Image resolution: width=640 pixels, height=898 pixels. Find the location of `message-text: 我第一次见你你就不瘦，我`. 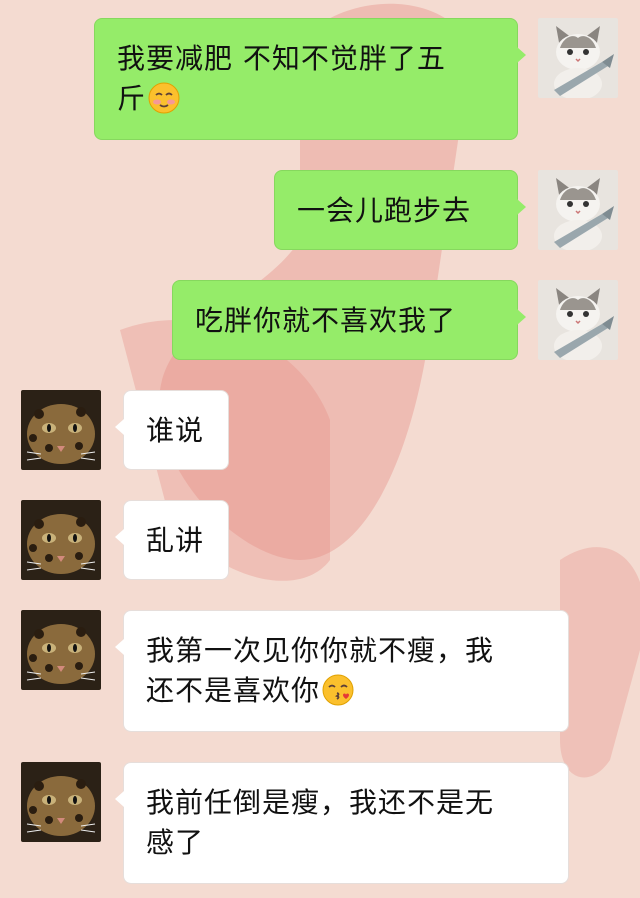

message-text: 我第一次见你你就不瘦，我 is located at coordinates (320, 650).